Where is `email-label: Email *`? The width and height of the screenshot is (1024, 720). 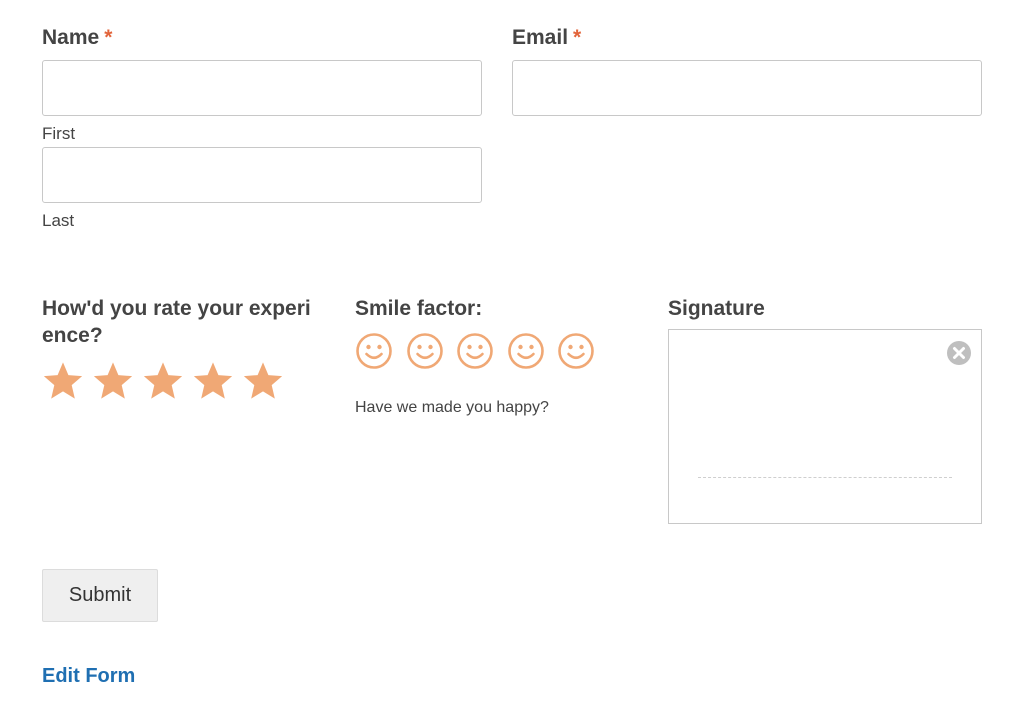
email-label: Email * is located at coordinates (546, 37).